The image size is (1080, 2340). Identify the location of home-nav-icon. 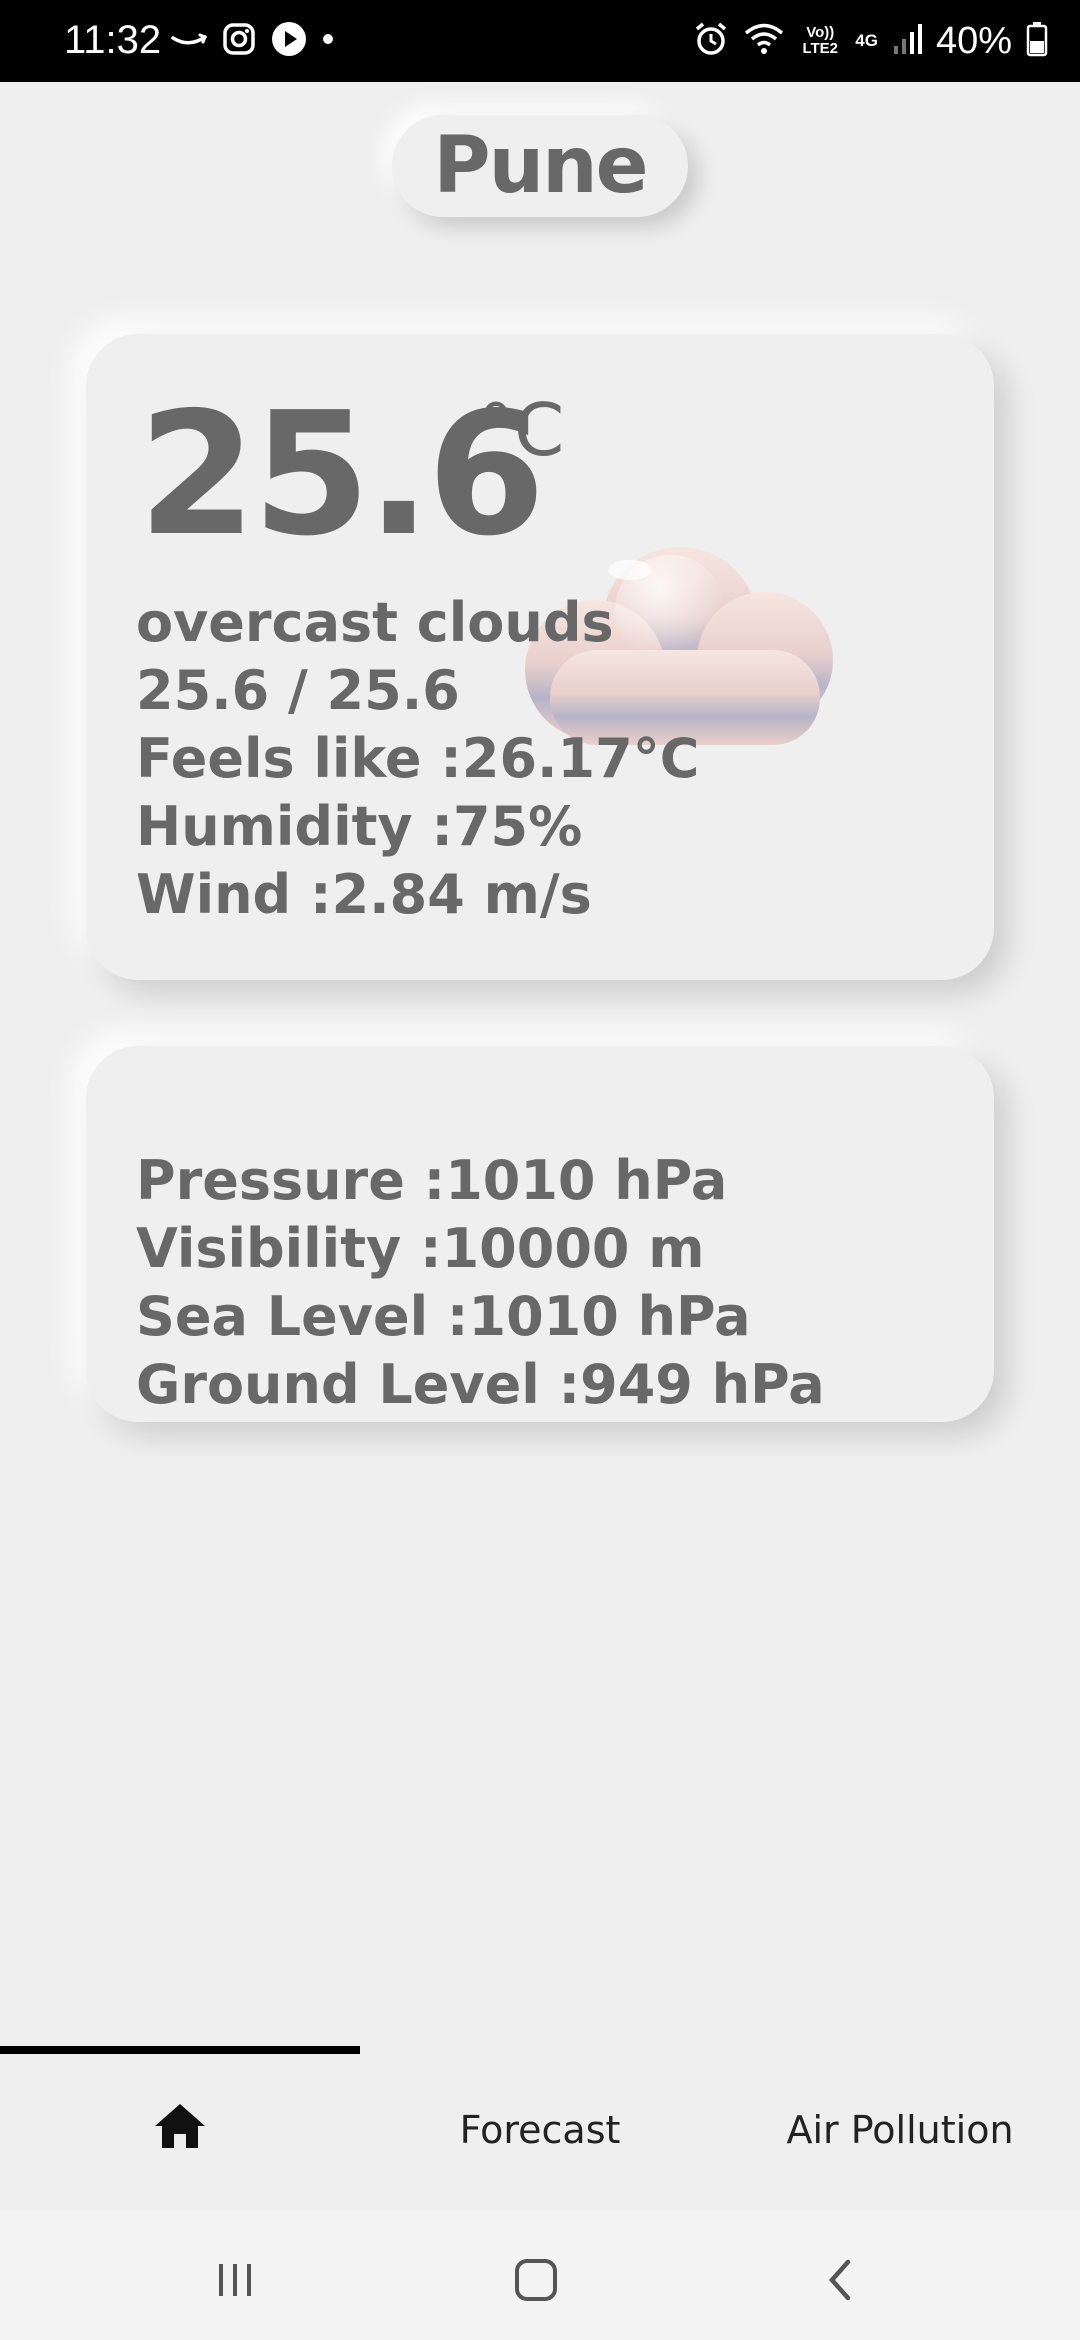
(536, 2280).